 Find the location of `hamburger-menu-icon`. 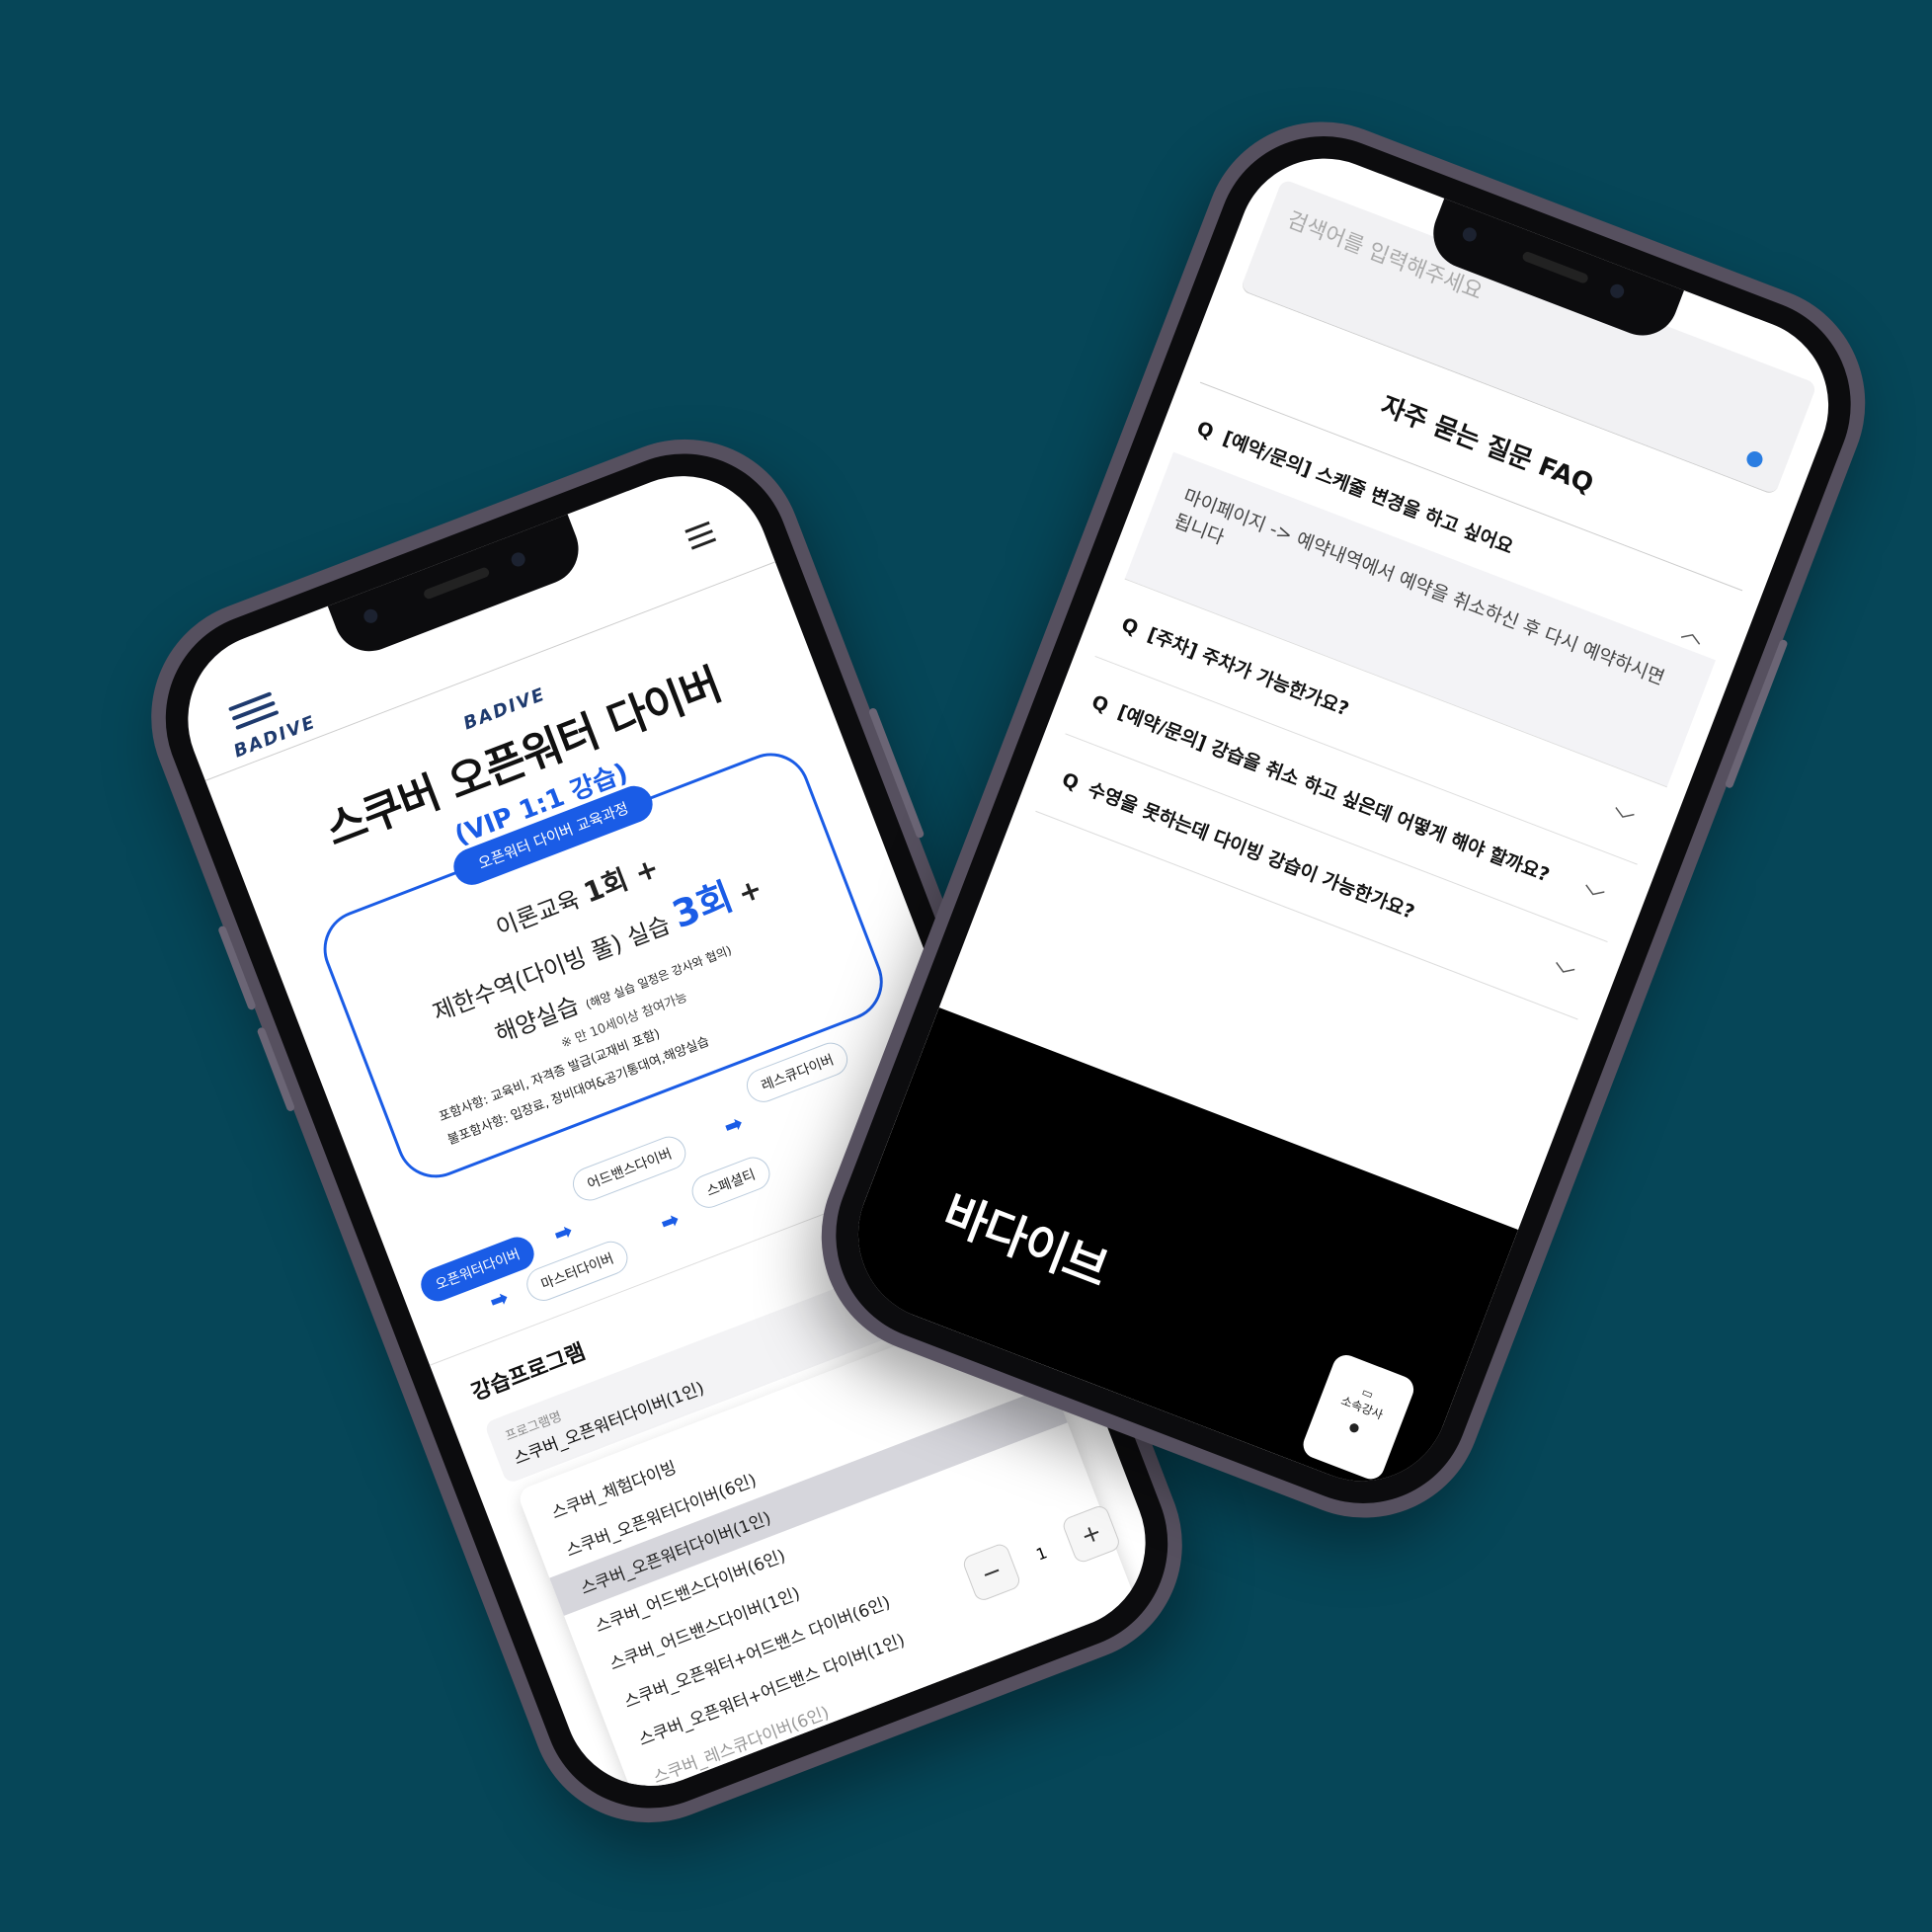

hamburger-menu-icon is located at coordinates (701, 538).